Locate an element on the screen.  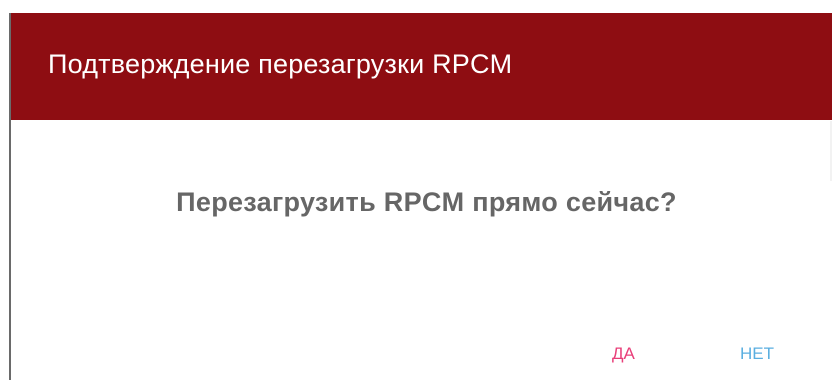
dialog-title: Подтверждение перезагрузки RPCM is located at coordinates (280, 64).